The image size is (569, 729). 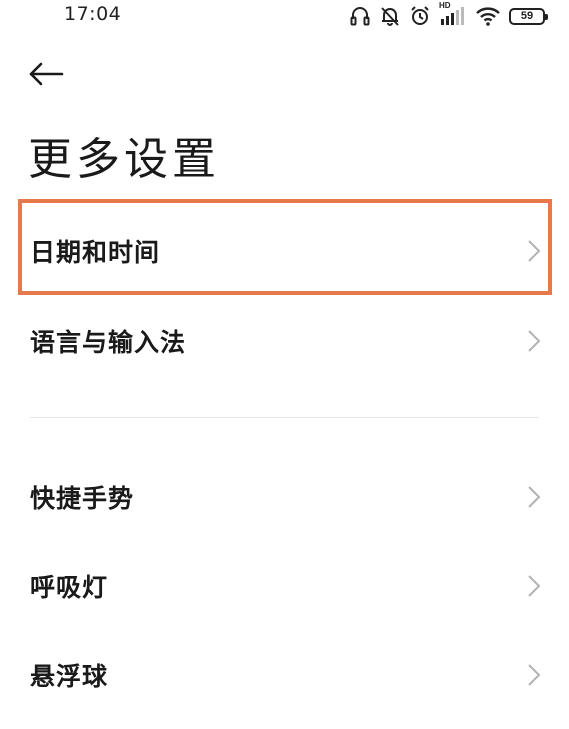 What do you see at coordinates (488, 16) in the screenshot?
I see `wifi-icon` at bounding box center [488, 16].